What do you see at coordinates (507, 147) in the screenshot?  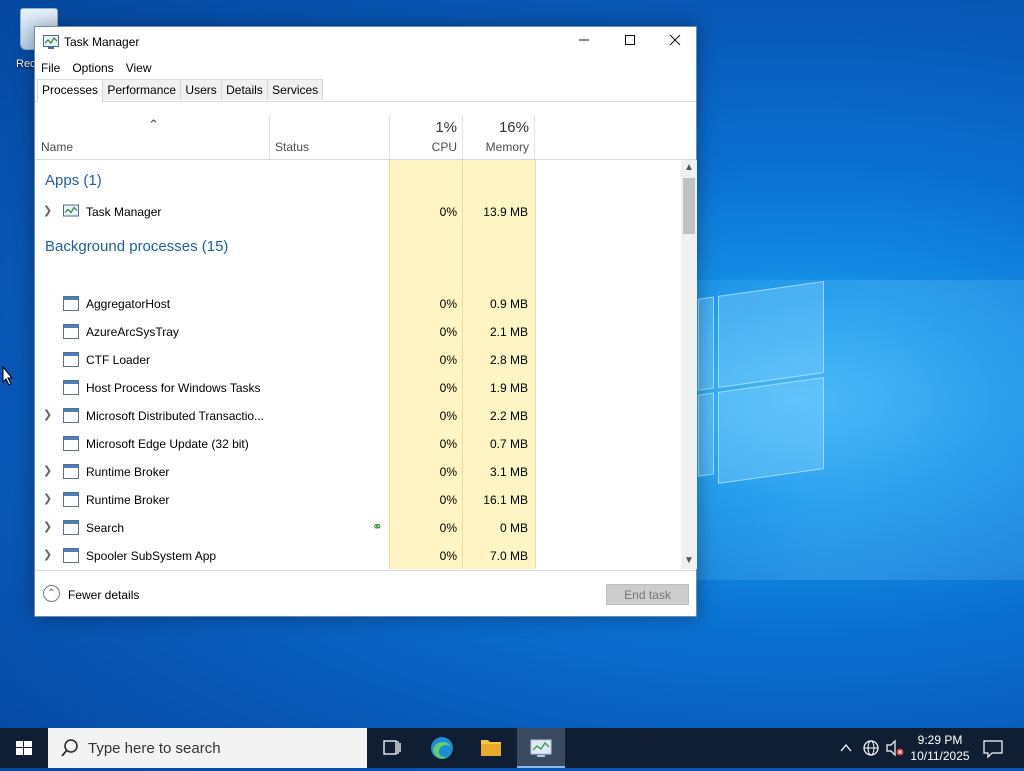 I see `memory-header-label: Memory` at bounding box center [507, 147].